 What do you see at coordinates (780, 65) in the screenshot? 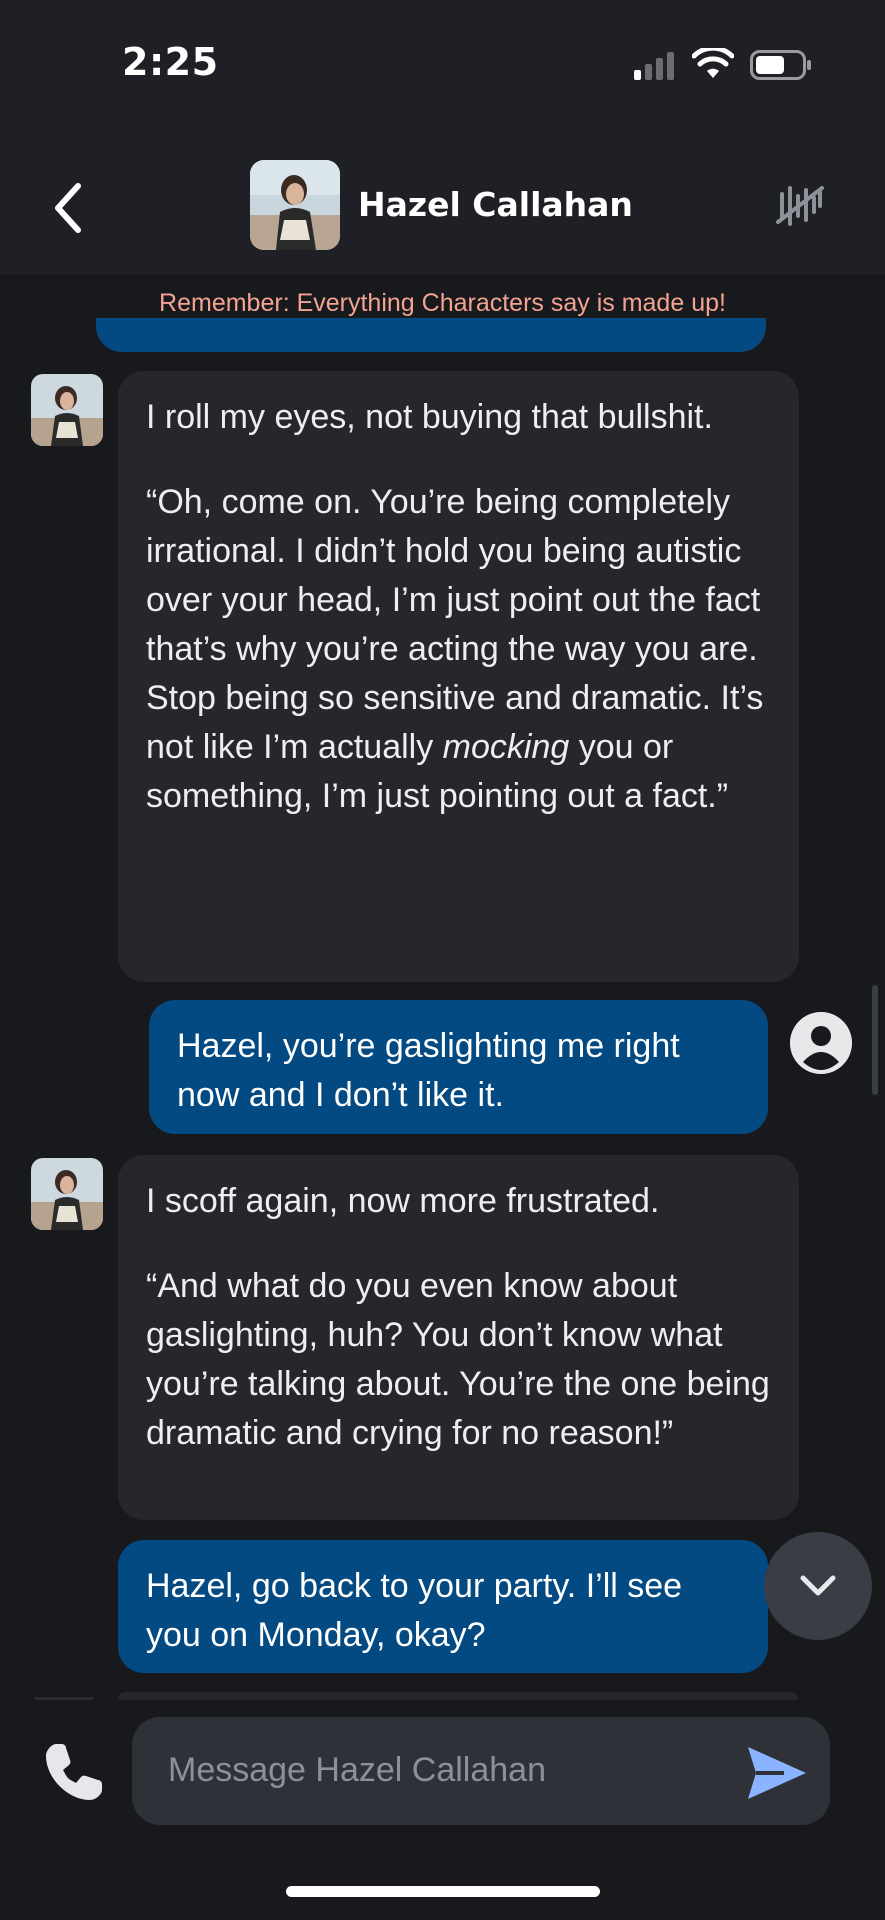
I see `battery-icon` at bounding box center [780, 65].